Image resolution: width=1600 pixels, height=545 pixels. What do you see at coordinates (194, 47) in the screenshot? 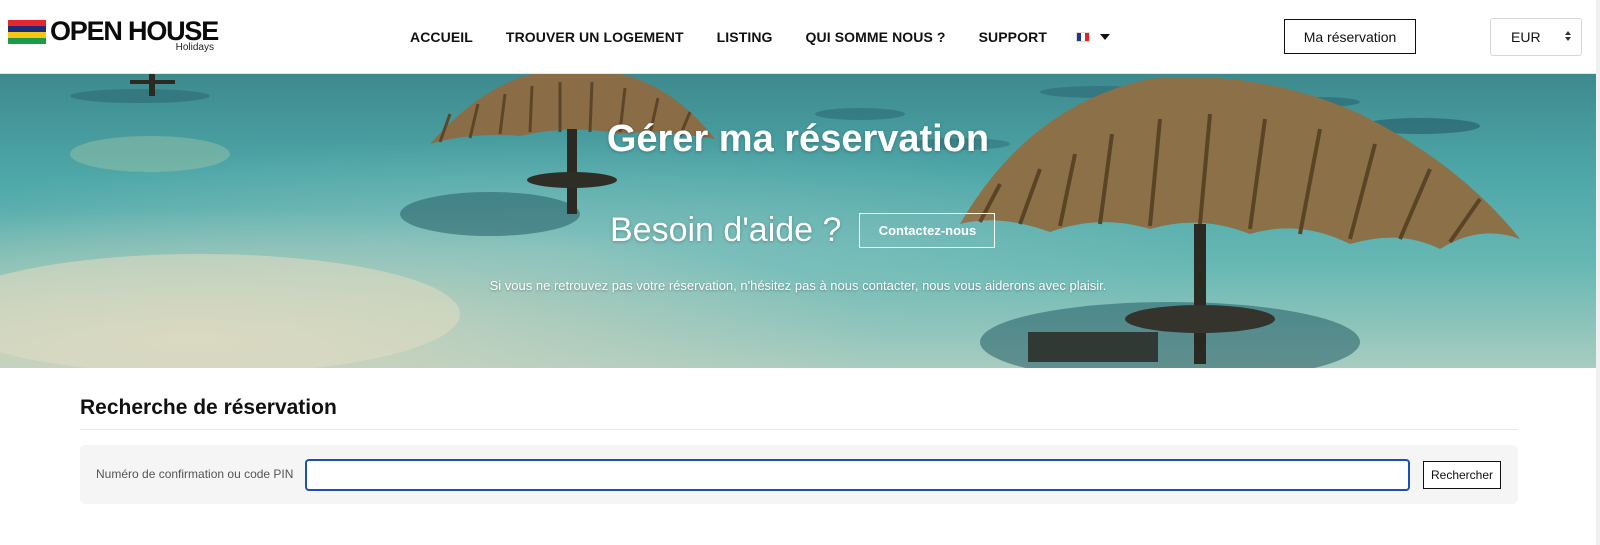
I see `logo-tagline: Holidays` at bounding box center [194, 47].